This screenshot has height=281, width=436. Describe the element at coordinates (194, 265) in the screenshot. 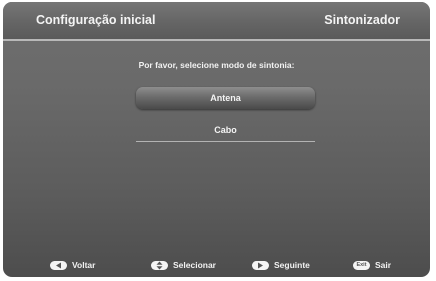

I see `footer-select-label: Selecionar` at that location.